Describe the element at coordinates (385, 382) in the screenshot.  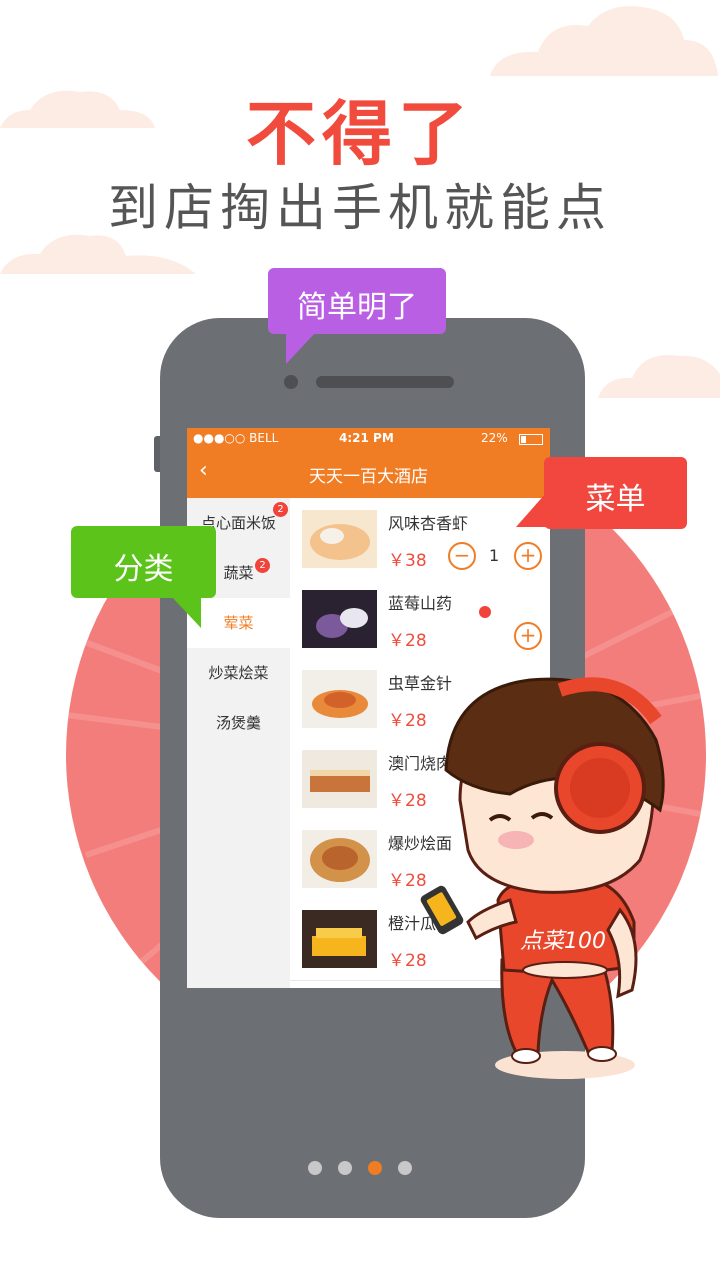
I see `phone-speaker` at that location.